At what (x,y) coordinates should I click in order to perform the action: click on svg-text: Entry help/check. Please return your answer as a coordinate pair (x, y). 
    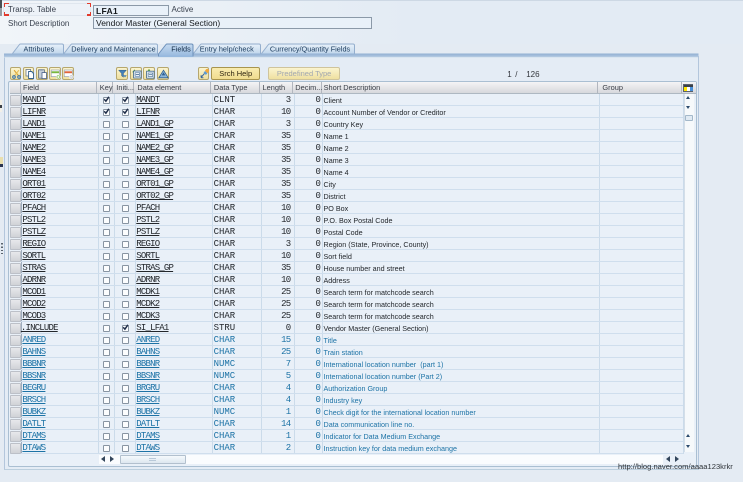
    Looking at the image, I should click on (227, 49).